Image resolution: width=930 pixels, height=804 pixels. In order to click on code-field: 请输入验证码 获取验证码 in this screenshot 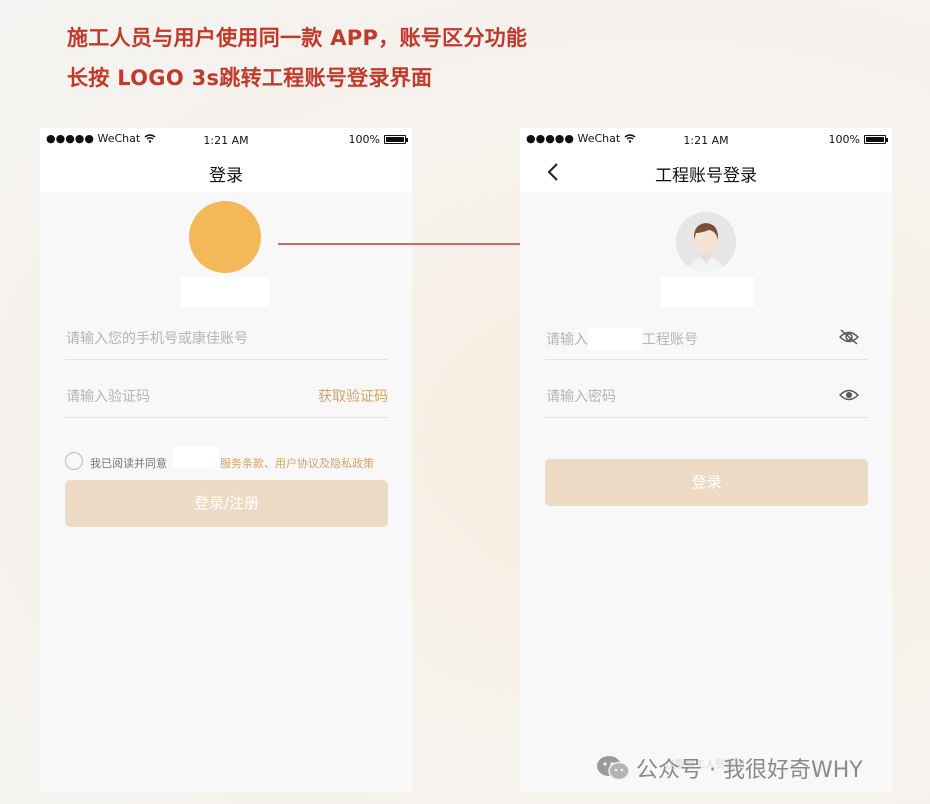, I will do `click(226, 398)`.